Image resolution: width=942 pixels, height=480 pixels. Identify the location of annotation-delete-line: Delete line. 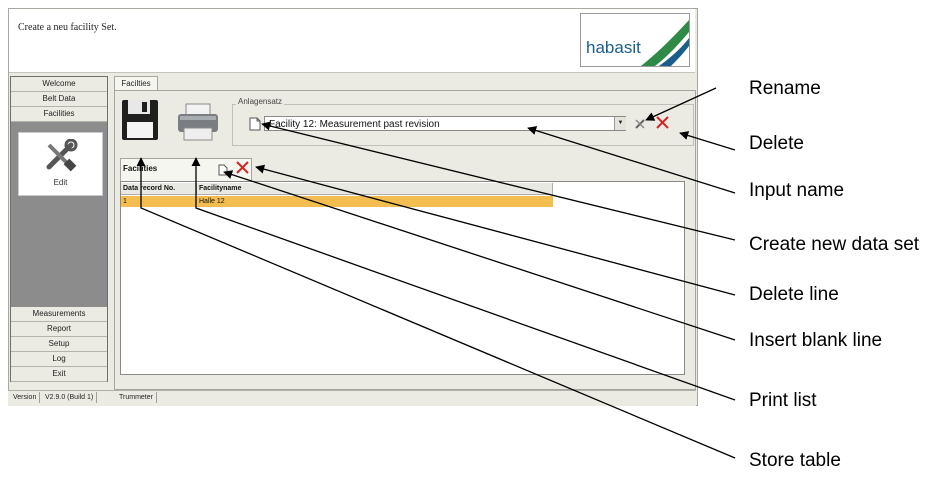
(794, 294).